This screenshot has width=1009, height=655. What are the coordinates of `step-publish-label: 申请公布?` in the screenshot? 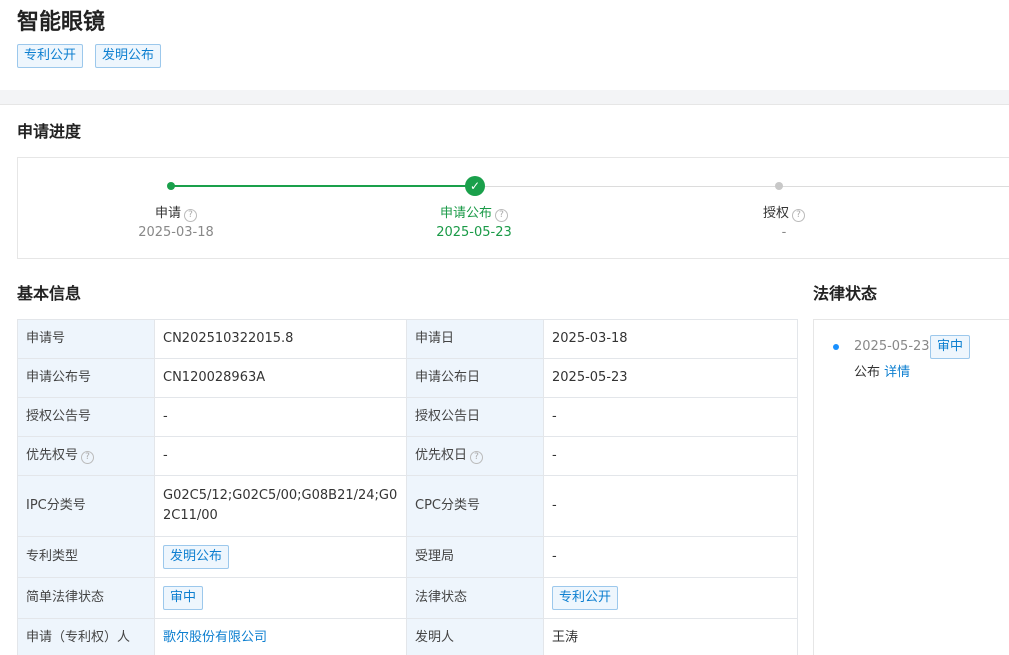 It's located at (474, 214).